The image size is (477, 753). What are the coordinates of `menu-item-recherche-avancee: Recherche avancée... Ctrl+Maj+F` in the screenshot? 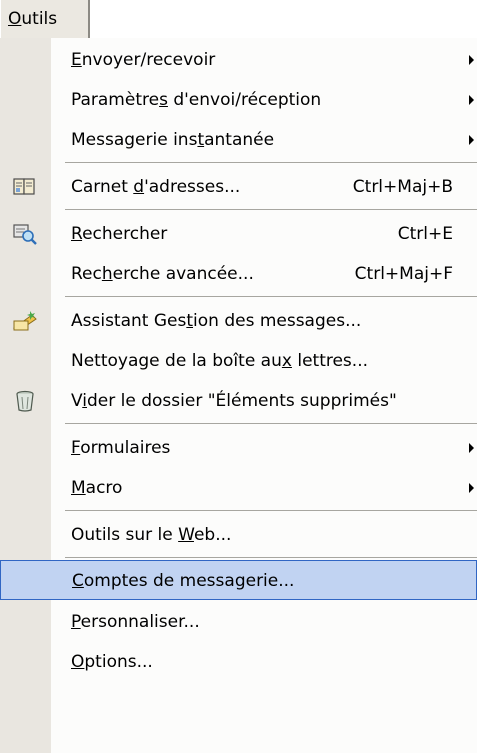 It's located at (238, 274).